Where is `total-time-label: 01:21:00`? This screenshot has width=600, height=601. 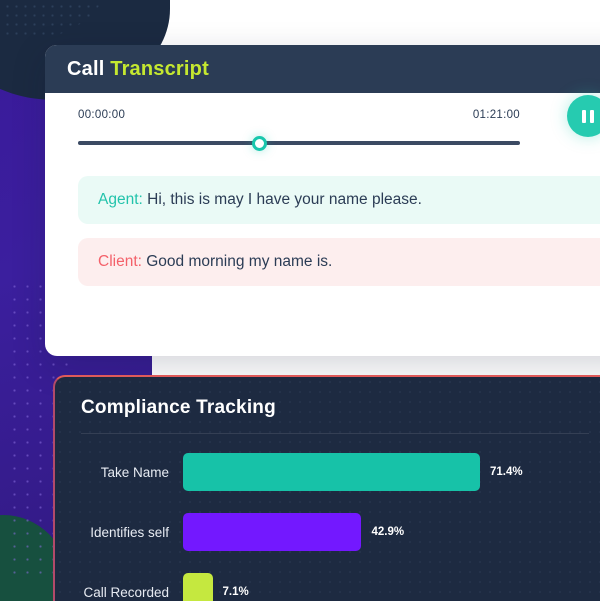
total-time-label: 01:21:00 is located at coordinates (496, 115).